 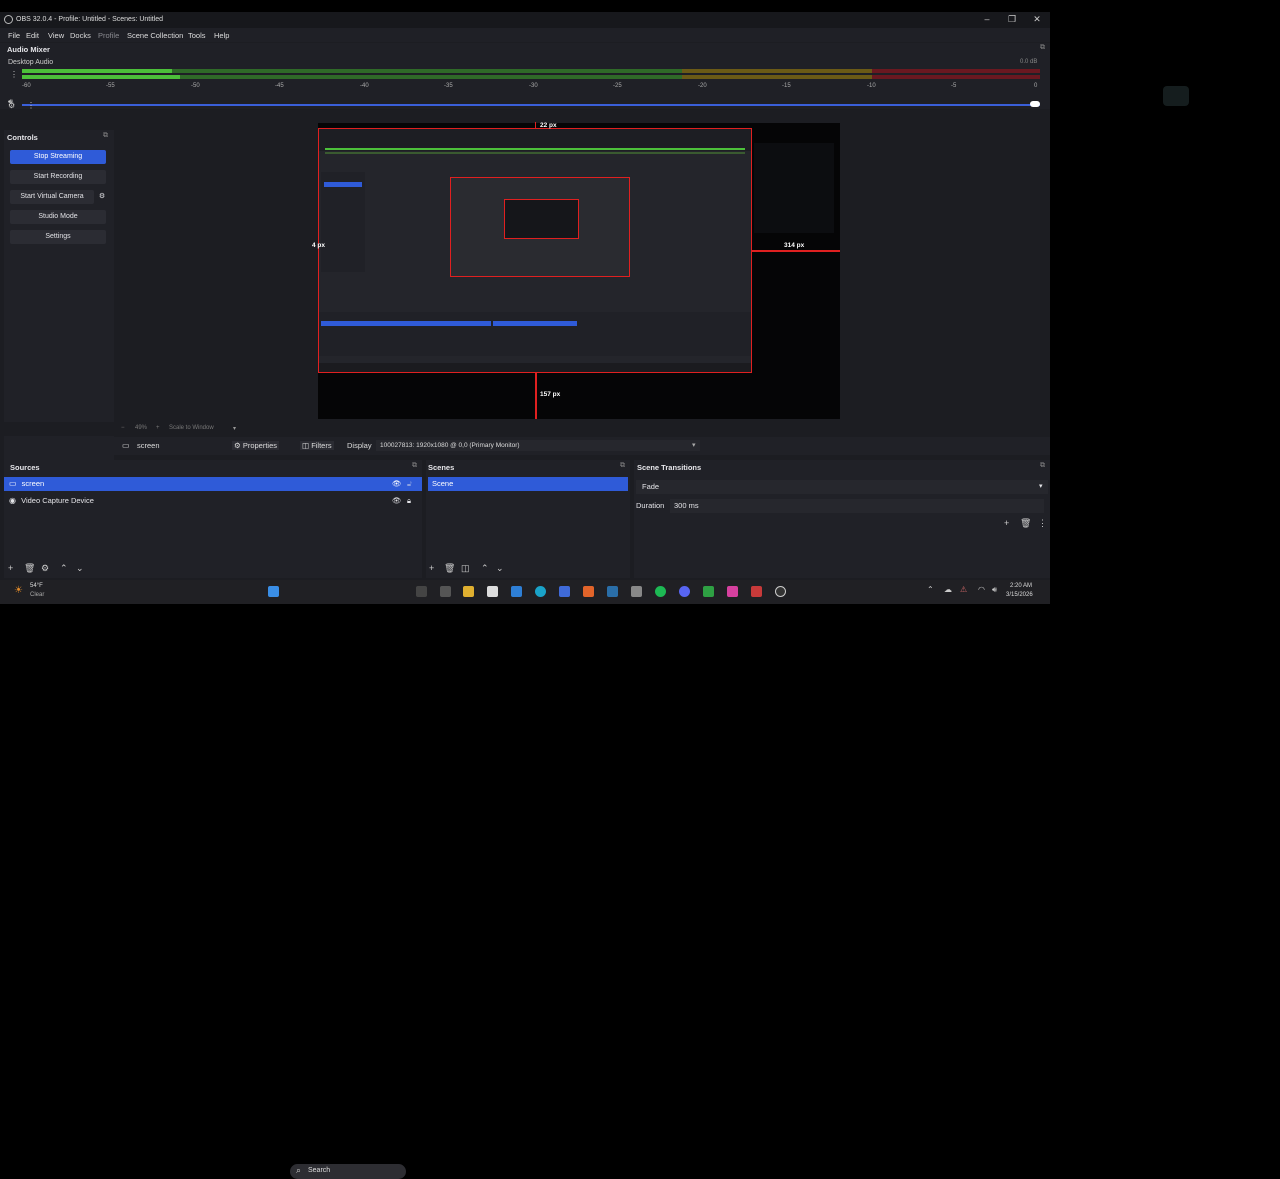 I want to click on start-virtual-camera-button: Start Virtual Camera, so click(x=52, y=197).